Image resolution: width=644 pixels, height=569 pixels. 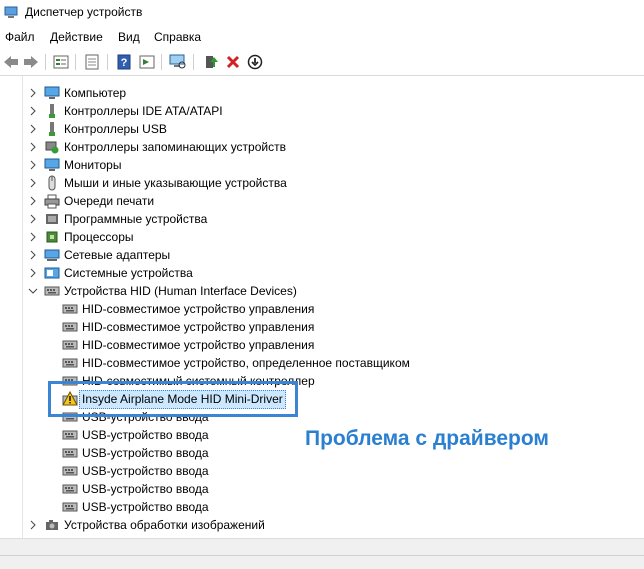 I want to click on scan-icon, so click(x=178, y=62).